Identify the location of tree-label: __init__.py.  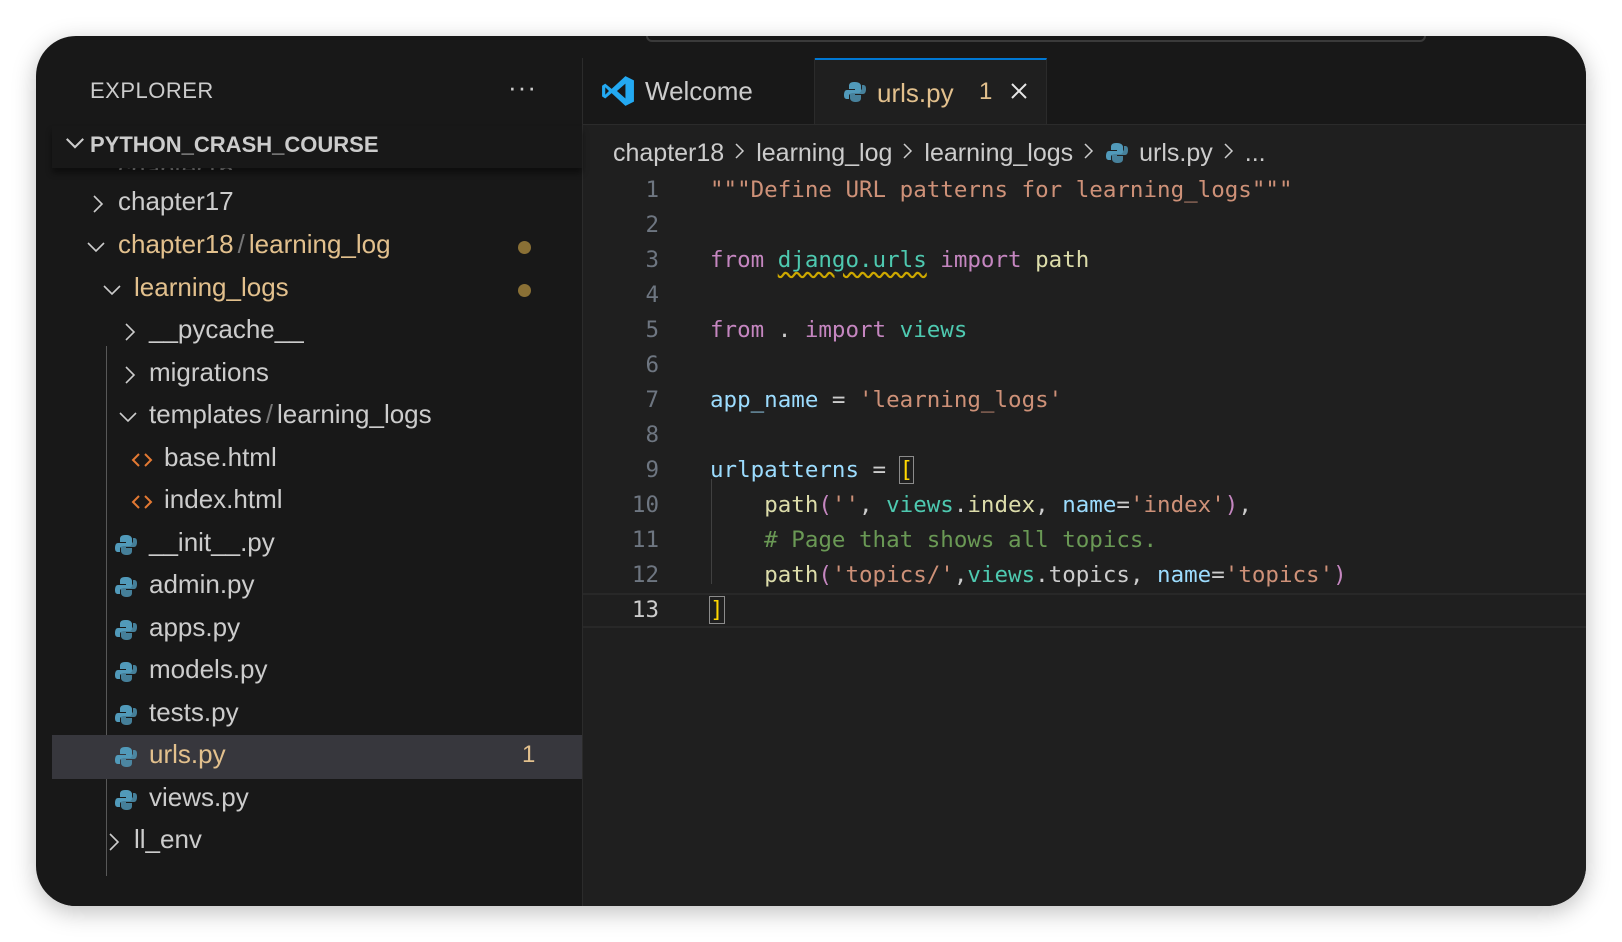
(212, 542).